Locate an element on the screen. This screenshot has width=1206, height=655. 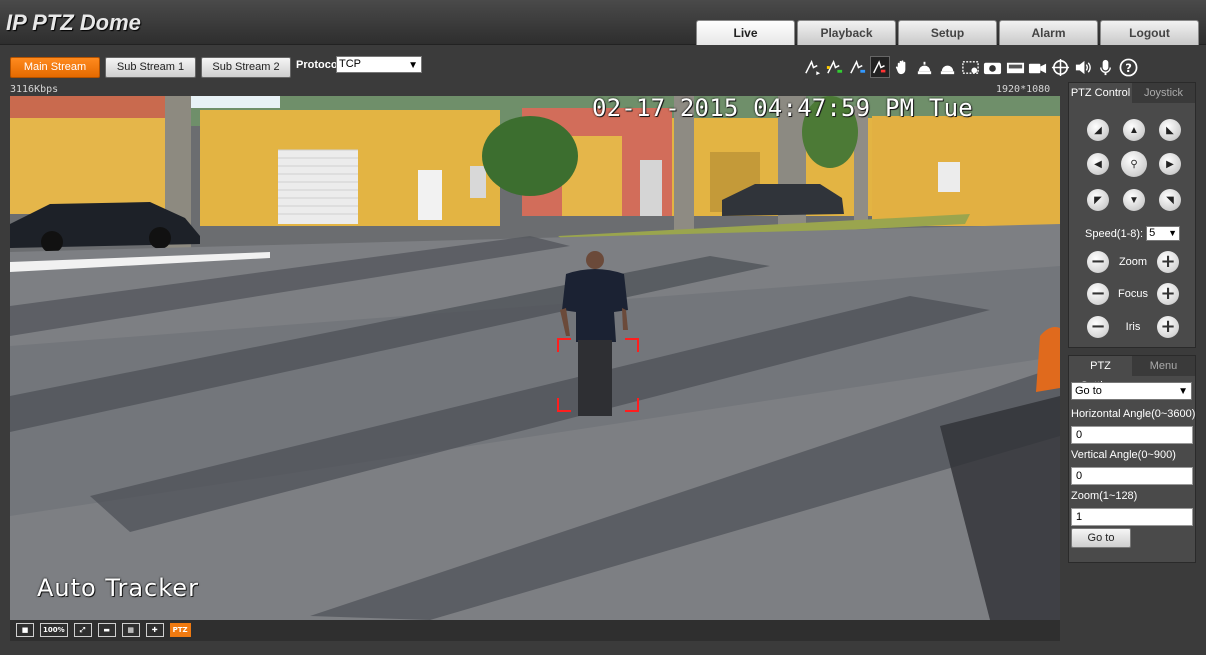
pan-up-right-button: ◣ is located at coordinates (1170, 130).